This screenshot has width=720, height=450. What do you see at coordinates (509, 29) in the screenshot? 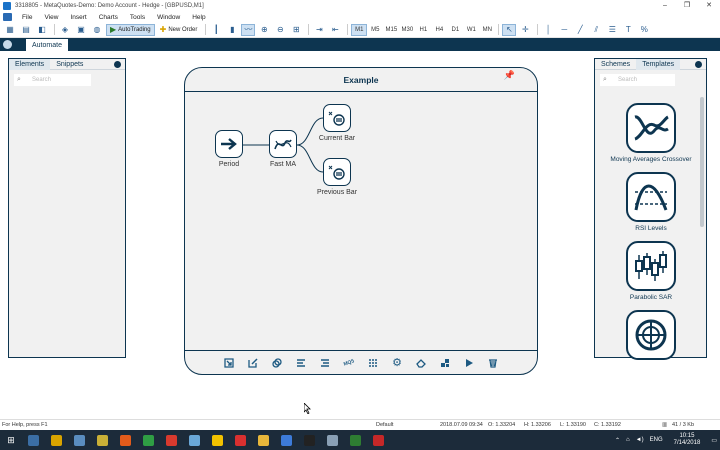
I see `cursor-icon: ↖` at bounding box center [509, 29].